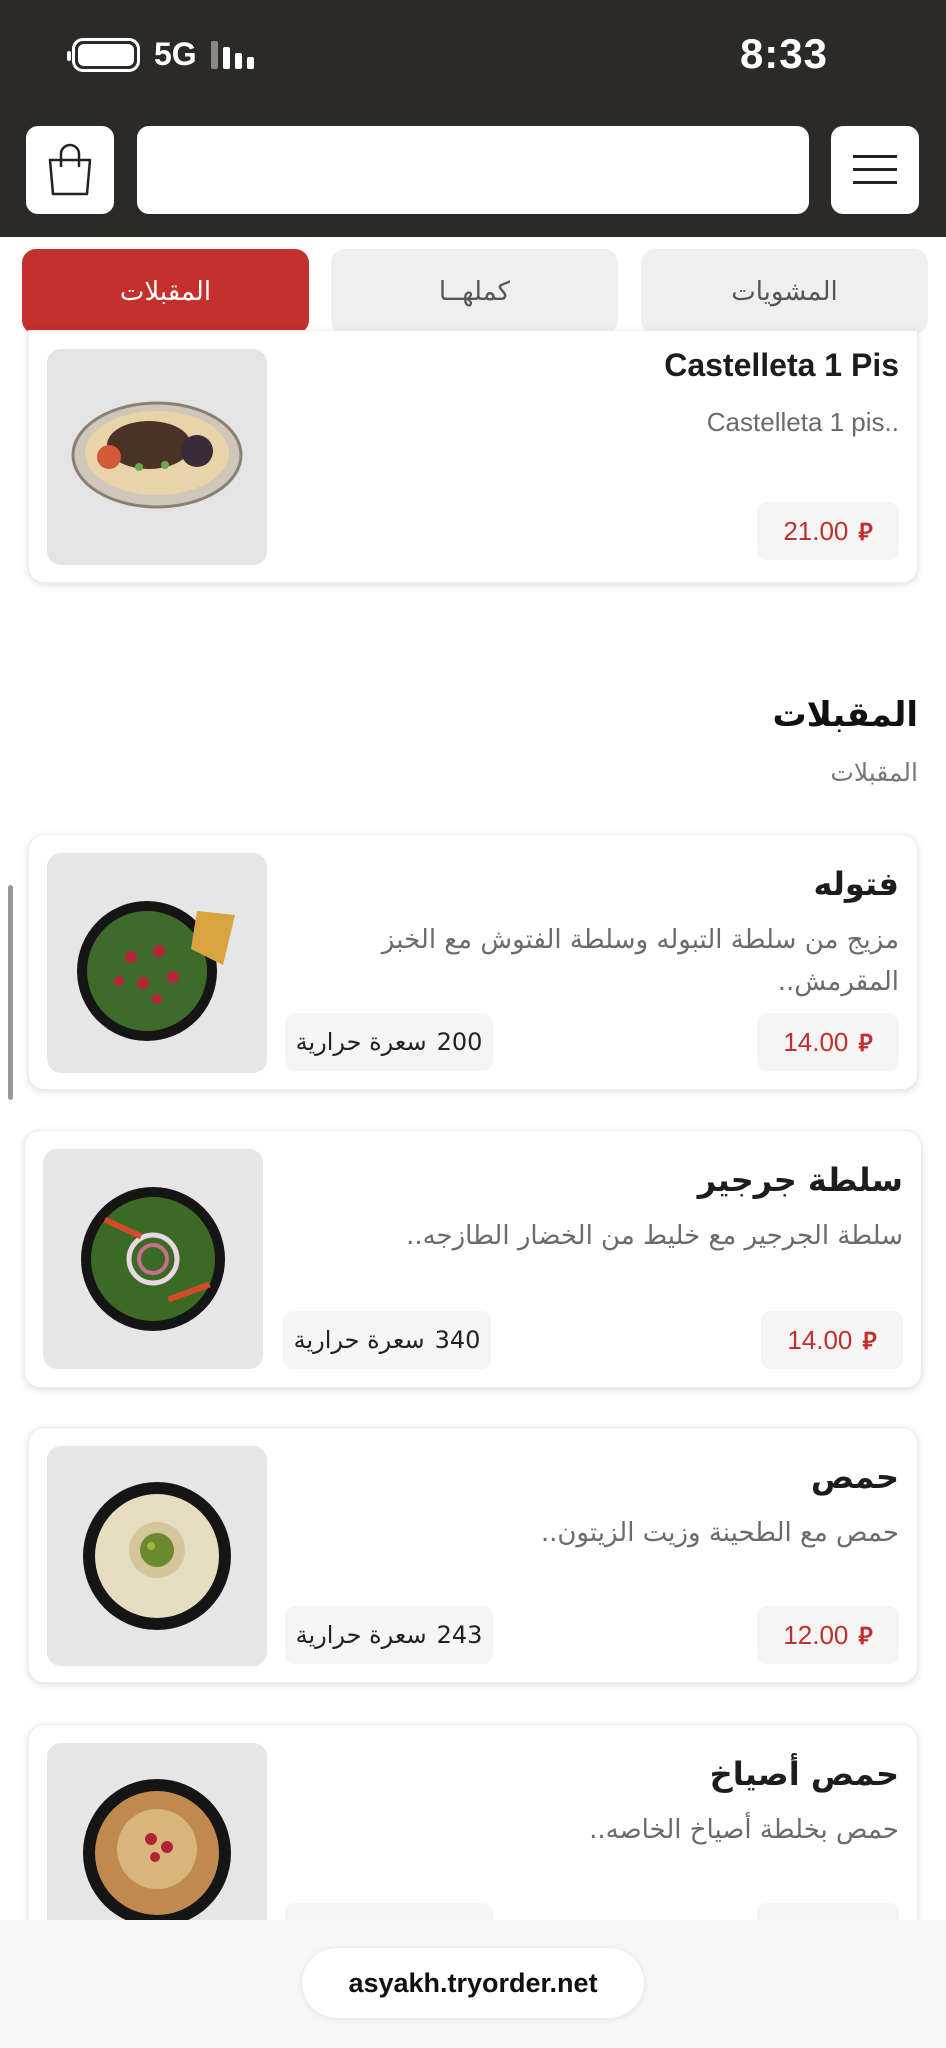 The width and height of the screenshot is (946, 2048). I want to click on url-bar: asyakh.tryorder.net, so click(473, 1983).